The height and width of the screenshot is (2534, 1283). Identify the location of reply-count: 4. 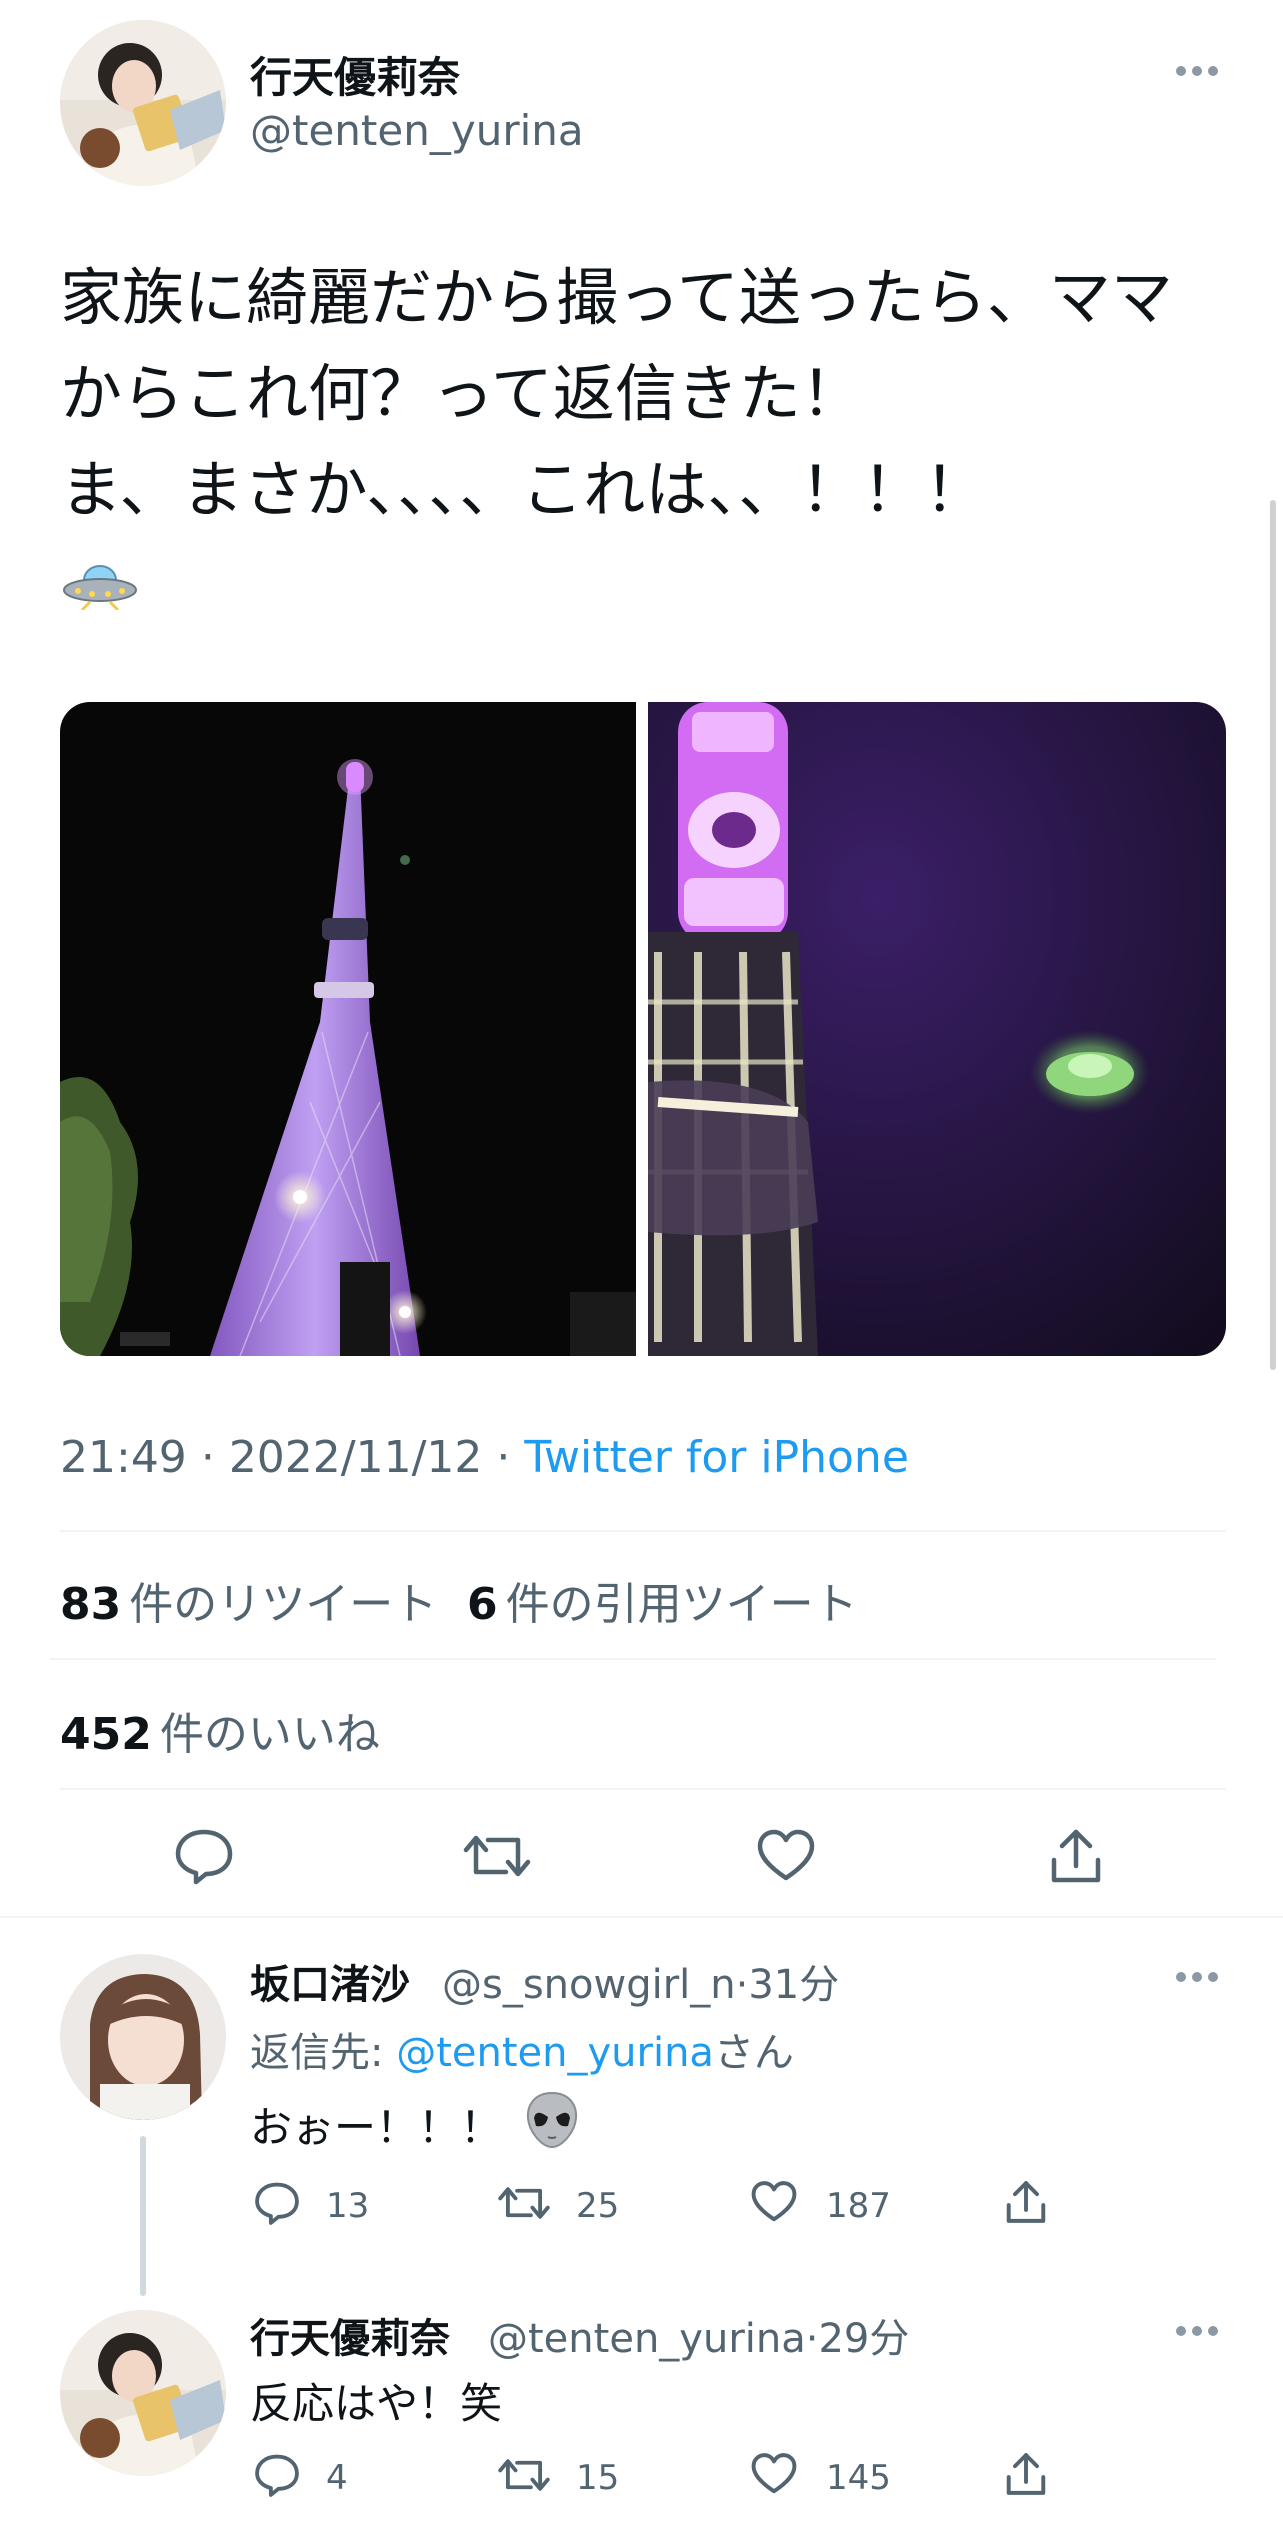
(337, 2478).